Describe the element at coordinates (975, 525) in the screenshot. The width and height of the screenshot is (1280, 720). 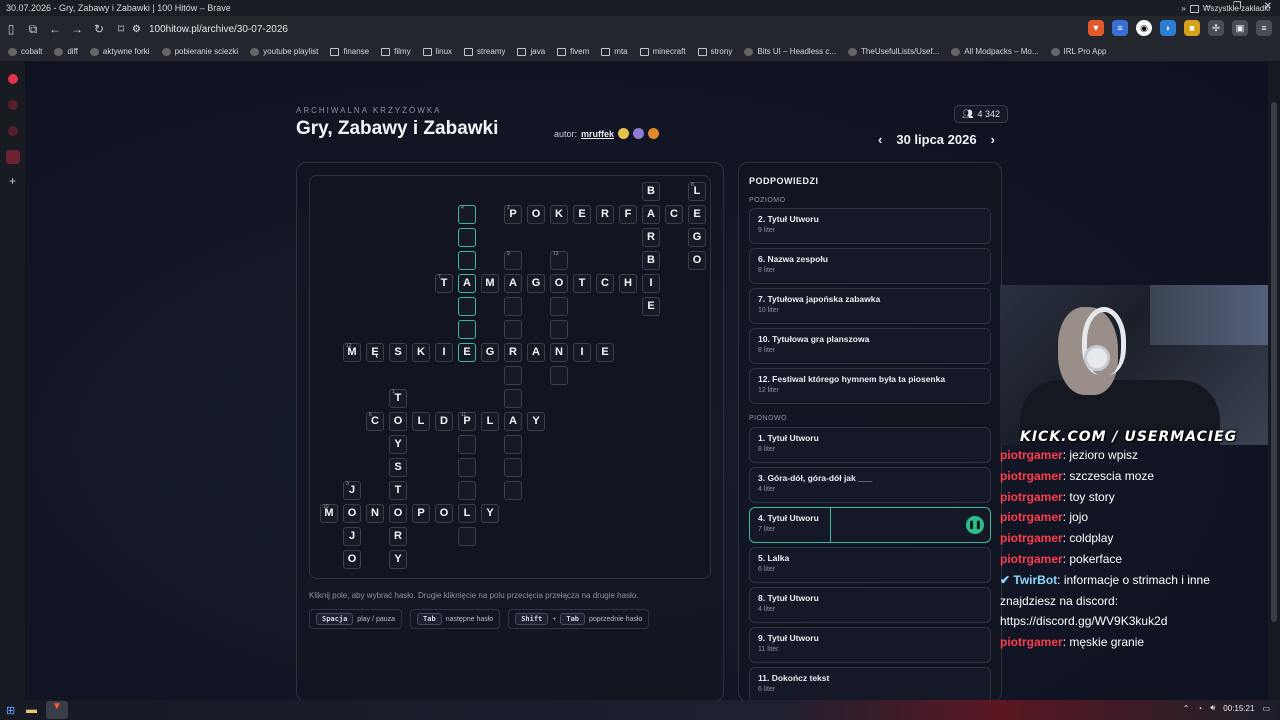
I see `pause-icon: ❚❚` at that location.